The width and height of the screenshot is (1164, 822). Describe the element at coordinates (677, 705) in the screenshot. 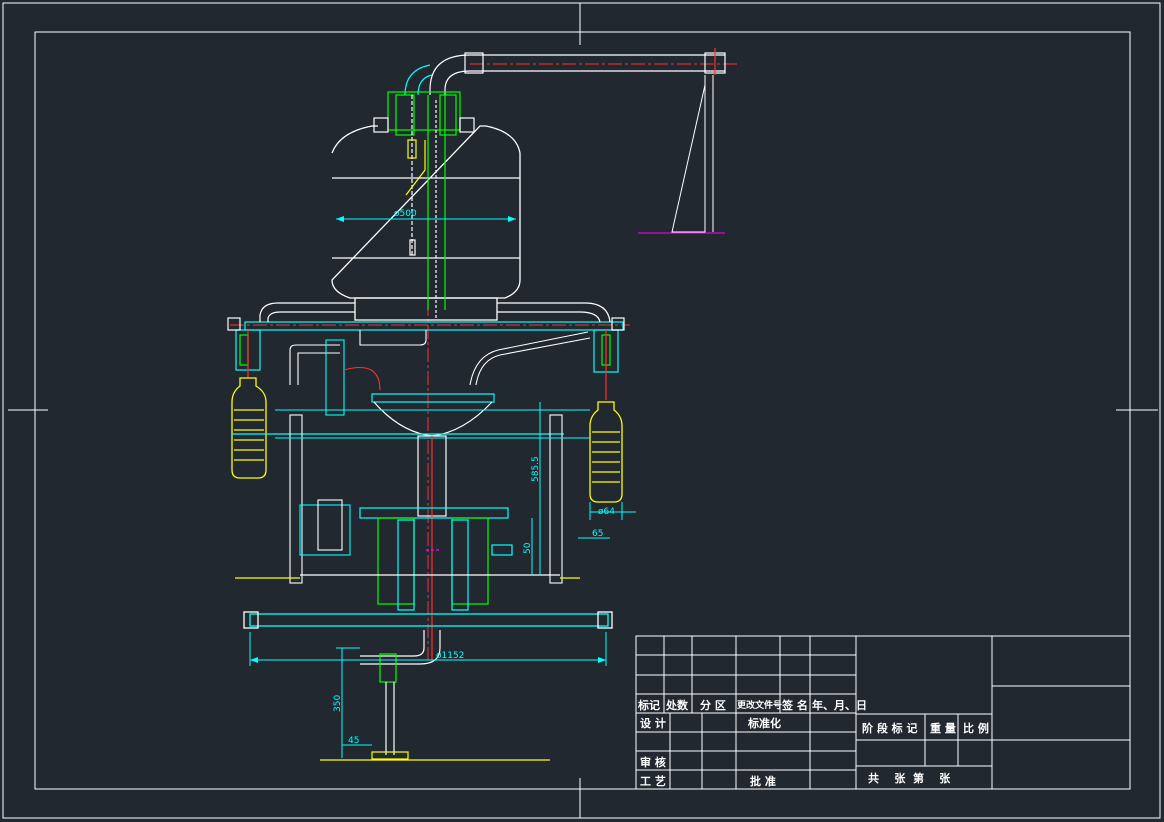

I see `tb-count: 处数` at that location.